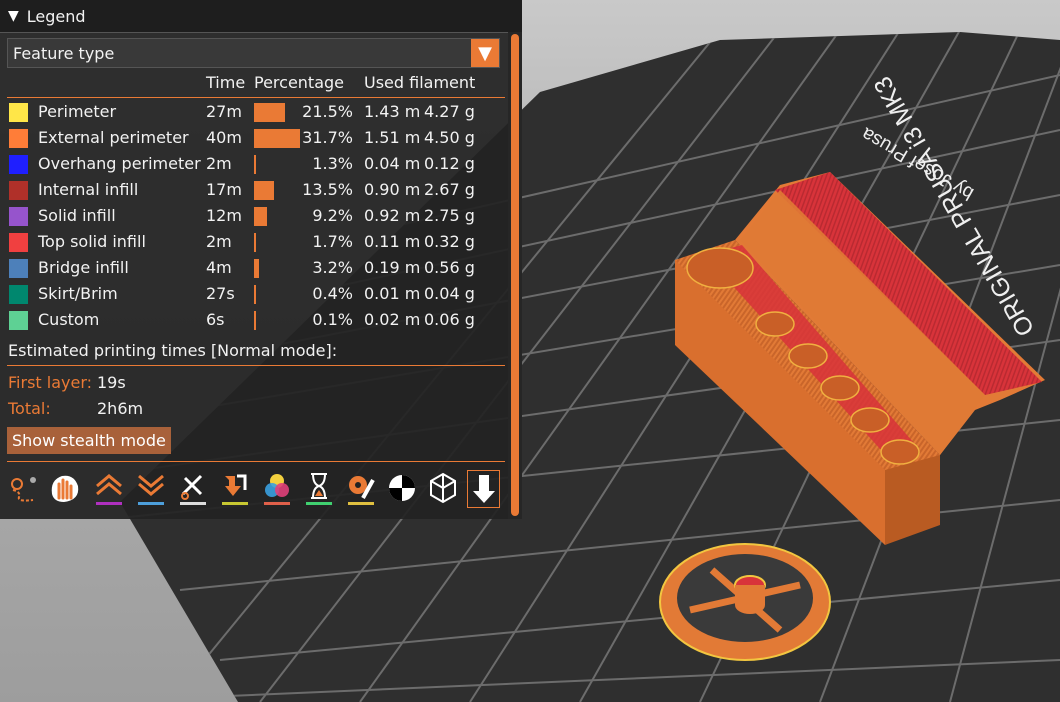  What do you see at coordinates (252, 165) in the screenshot?
I see `legend-row: Overhang perimeter 2m 1.3% 0.04 m 0.12 g` at bounding box center [252, 165].